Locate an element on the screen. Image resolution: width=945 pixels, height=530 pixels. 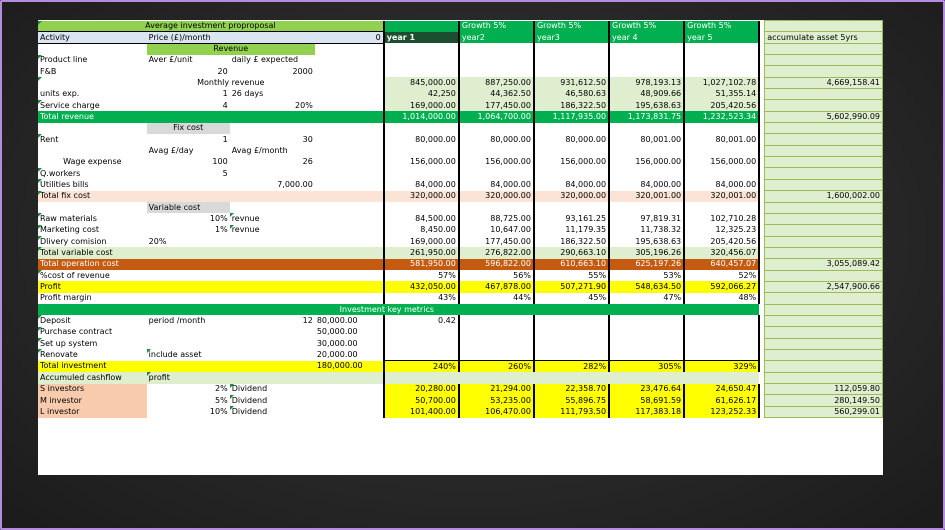
year-1-value: 261,950.00 is located at coordinates (421, 253).